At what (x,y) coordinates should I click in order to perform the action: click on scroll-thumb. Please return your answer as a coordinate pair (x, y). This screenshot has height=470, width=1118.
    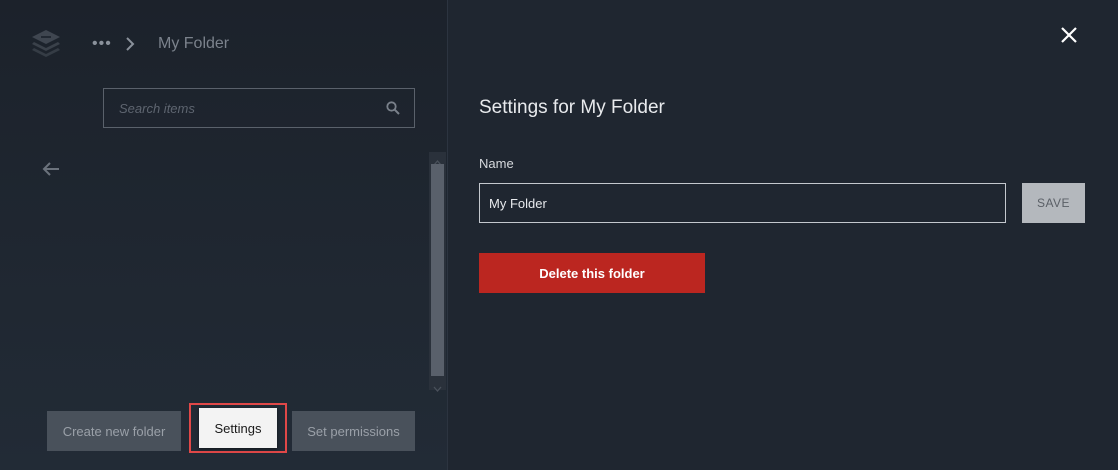
    Looking at the image, I should click on (437, 270).